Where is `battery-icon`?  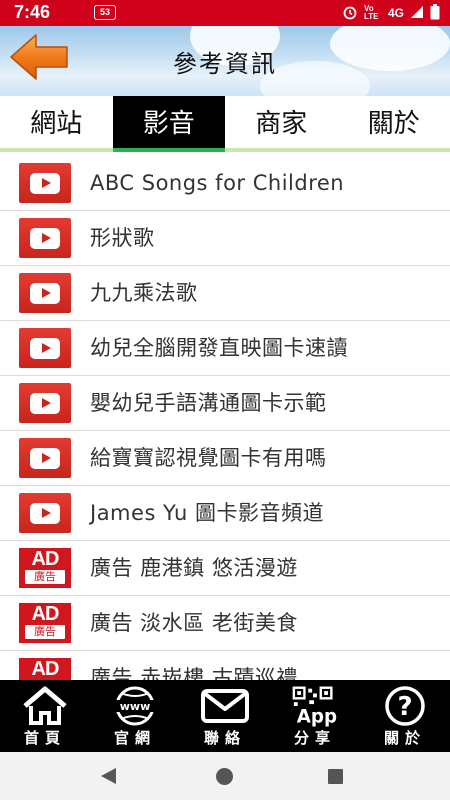 battery-icon is located at coordinates (435, 13).